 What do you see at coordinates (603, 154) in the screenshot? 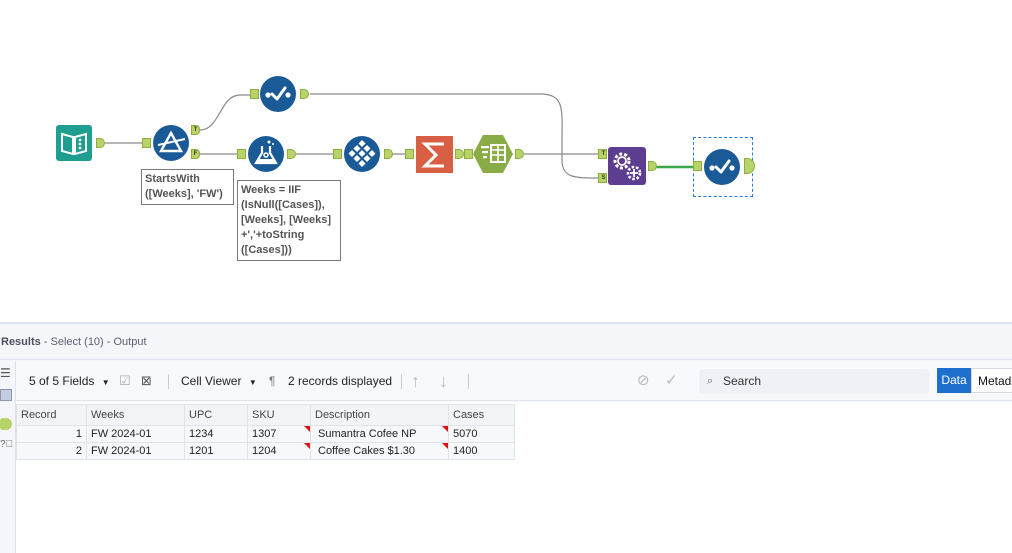
I see `macro-input-t-label: T` at bounding box center [603, 154].